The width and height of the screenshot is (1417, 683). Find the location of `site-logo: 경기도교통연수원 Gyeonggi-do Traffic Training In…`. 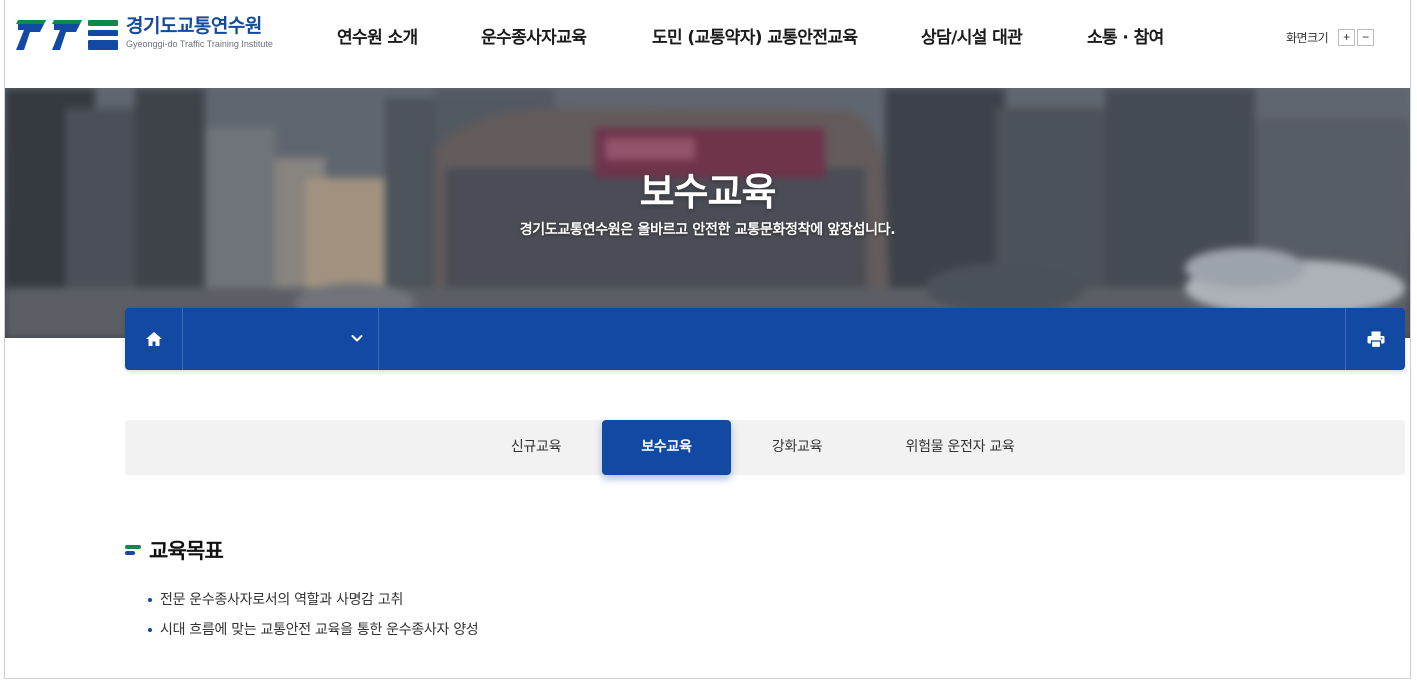

site-logo: 경기도교통연수원 Gyeonggi-do Traffic Training In… is located at coordinates (151, 36).